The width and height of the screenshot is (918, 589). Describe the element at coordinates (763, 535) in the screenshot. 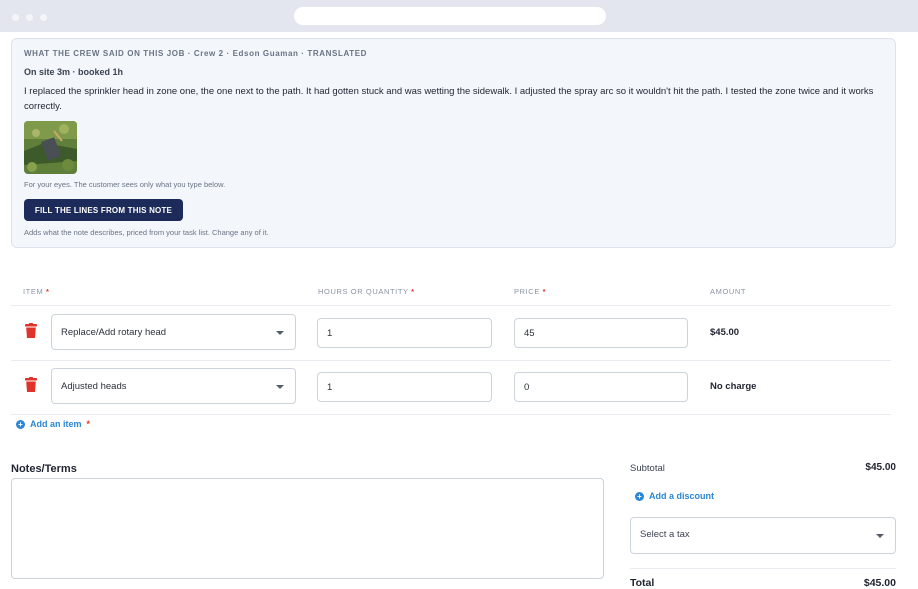

I see `tax-select: Select a tax` at that location.